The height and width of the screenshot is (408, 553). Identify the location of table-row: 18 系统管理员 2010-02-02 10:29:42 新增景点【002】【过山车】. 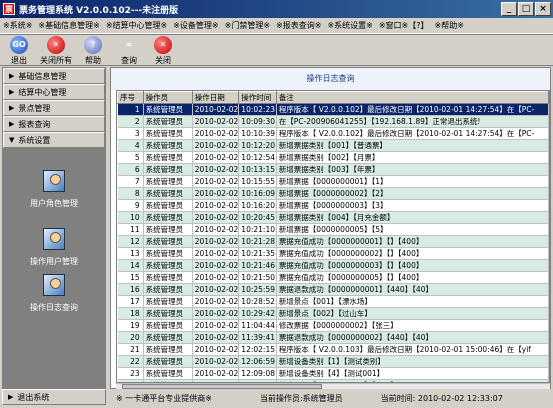
(333, 313).